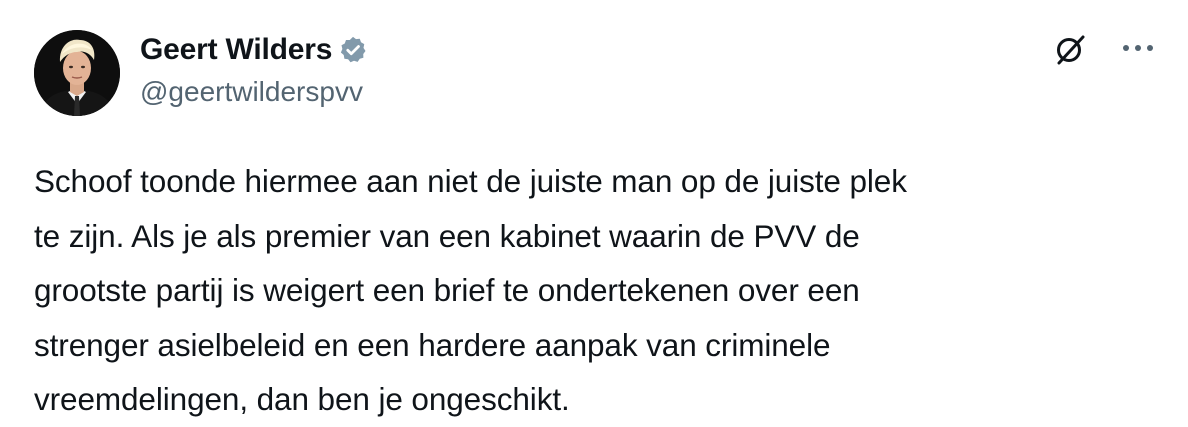 This screenshot has height=427, width=1188. Describe the element at coordinates (353, 50) in the screenshot. I see `verified-badge-icon` at that location.